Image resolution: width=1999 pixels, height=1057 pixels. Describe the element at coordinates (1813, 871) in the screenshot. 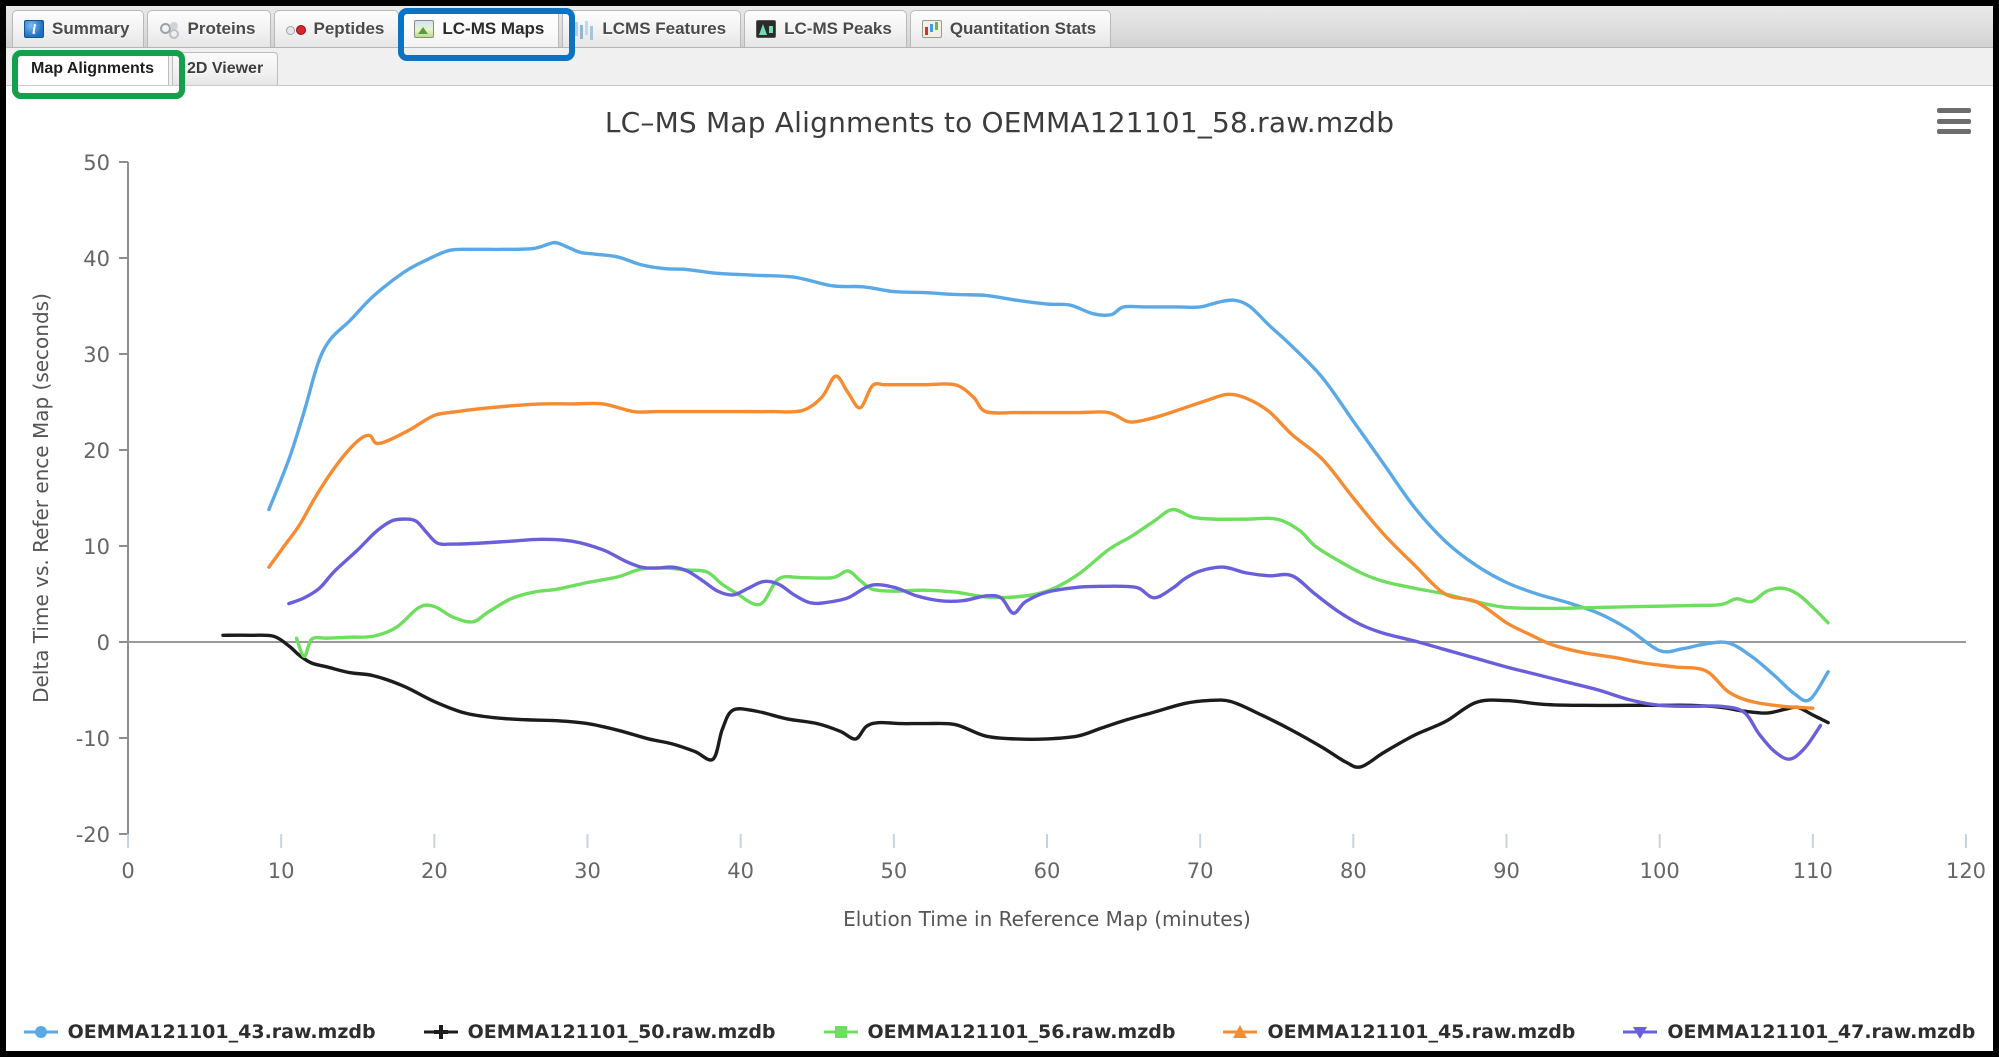

I see `x-tick-label: 110` at that location.